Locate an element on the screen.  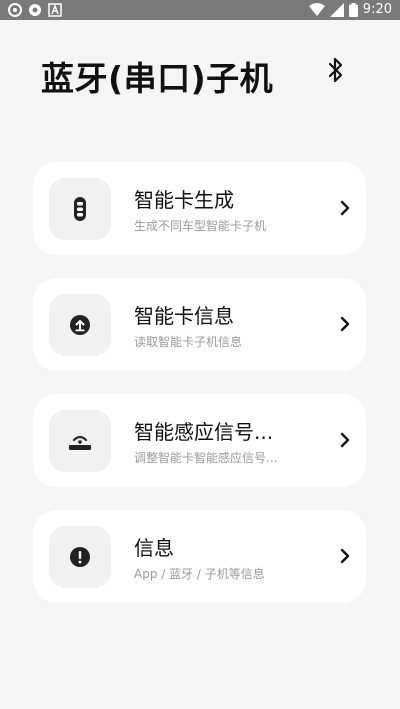
upload-icon is located at coordinates (80, 325).